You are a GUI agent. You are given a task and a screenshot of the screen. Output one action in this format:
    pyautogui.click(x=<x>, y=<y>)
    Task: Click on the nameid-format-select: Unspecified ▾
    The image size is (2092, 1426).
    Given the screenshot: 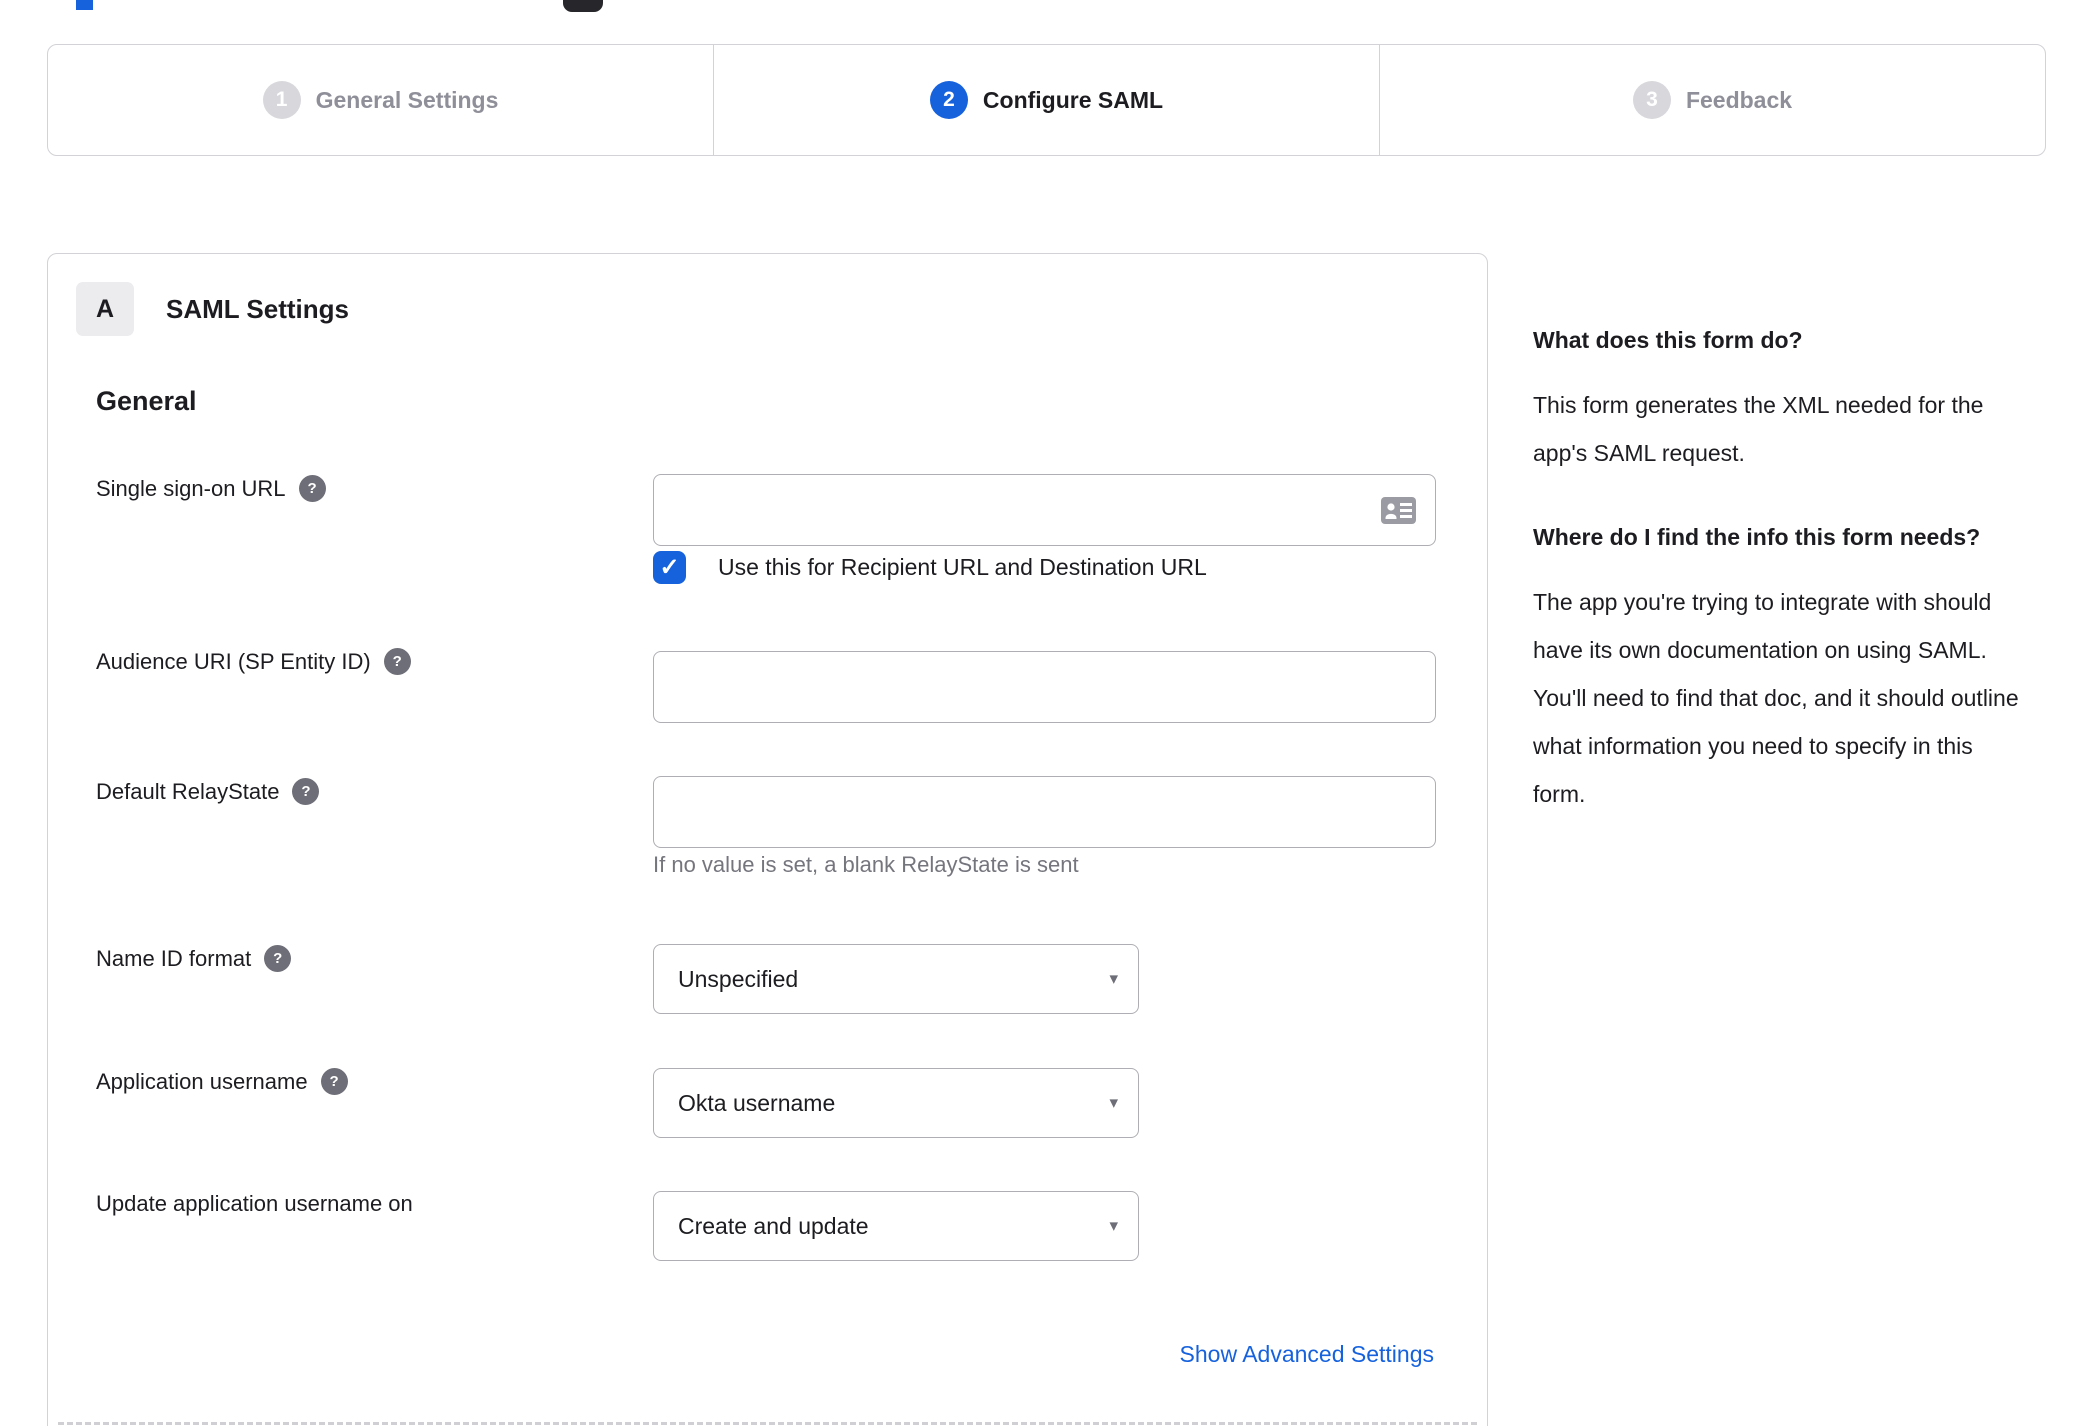 What is the action you would take?
    pyautogui.click(x=896, y=979)
    